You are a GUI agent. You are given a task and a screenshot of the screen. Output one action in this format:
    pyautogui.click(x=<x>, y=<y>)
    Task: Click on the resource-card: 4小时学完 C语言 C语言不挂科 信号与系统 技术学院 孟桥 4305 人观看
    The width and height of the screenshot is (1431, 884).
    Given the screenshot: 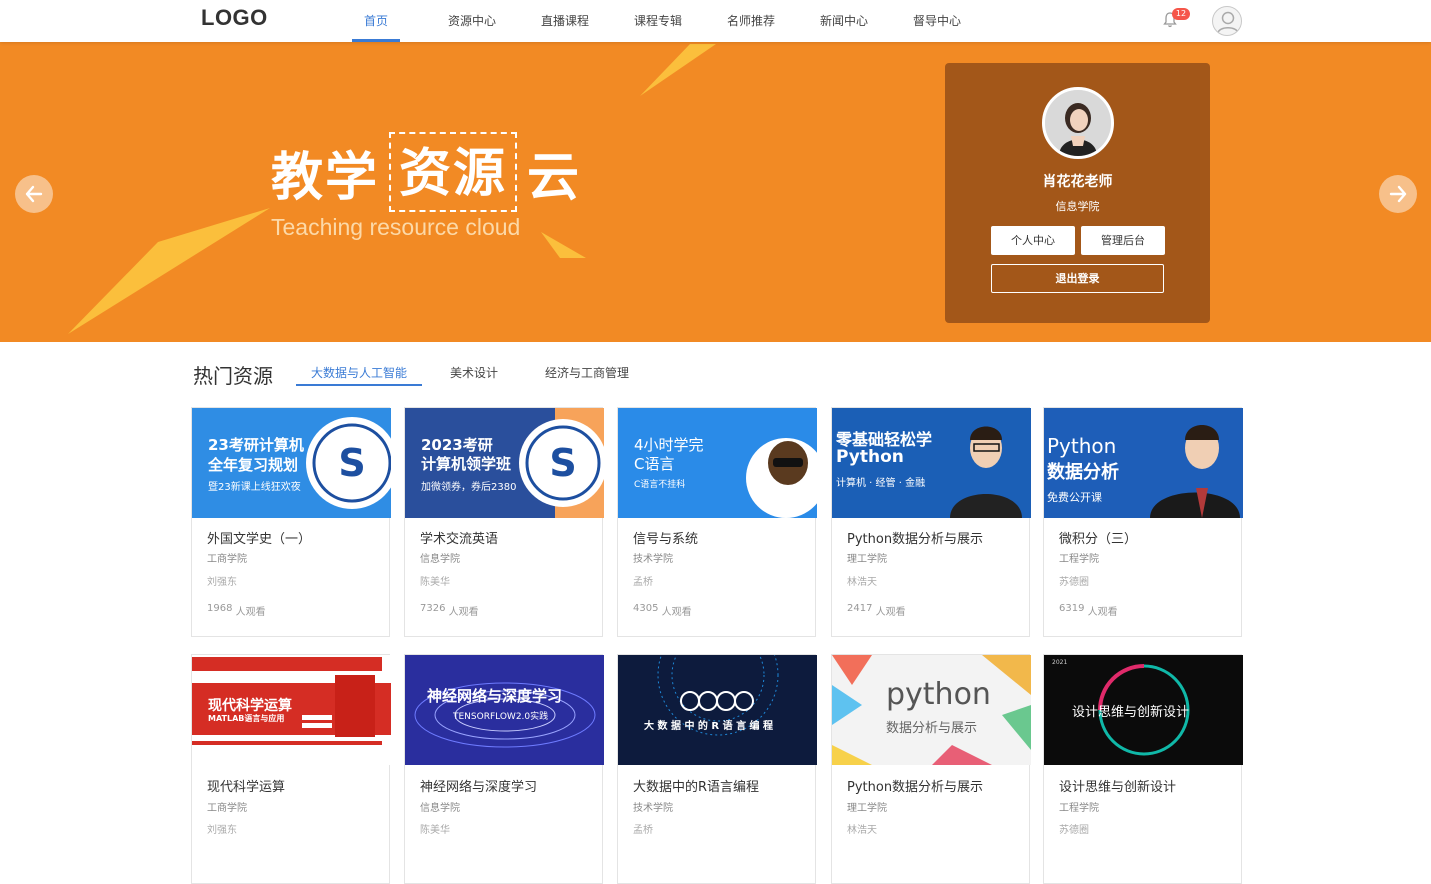 What is the action you would take?
    pyautogui.click(x=717, y=522)
    